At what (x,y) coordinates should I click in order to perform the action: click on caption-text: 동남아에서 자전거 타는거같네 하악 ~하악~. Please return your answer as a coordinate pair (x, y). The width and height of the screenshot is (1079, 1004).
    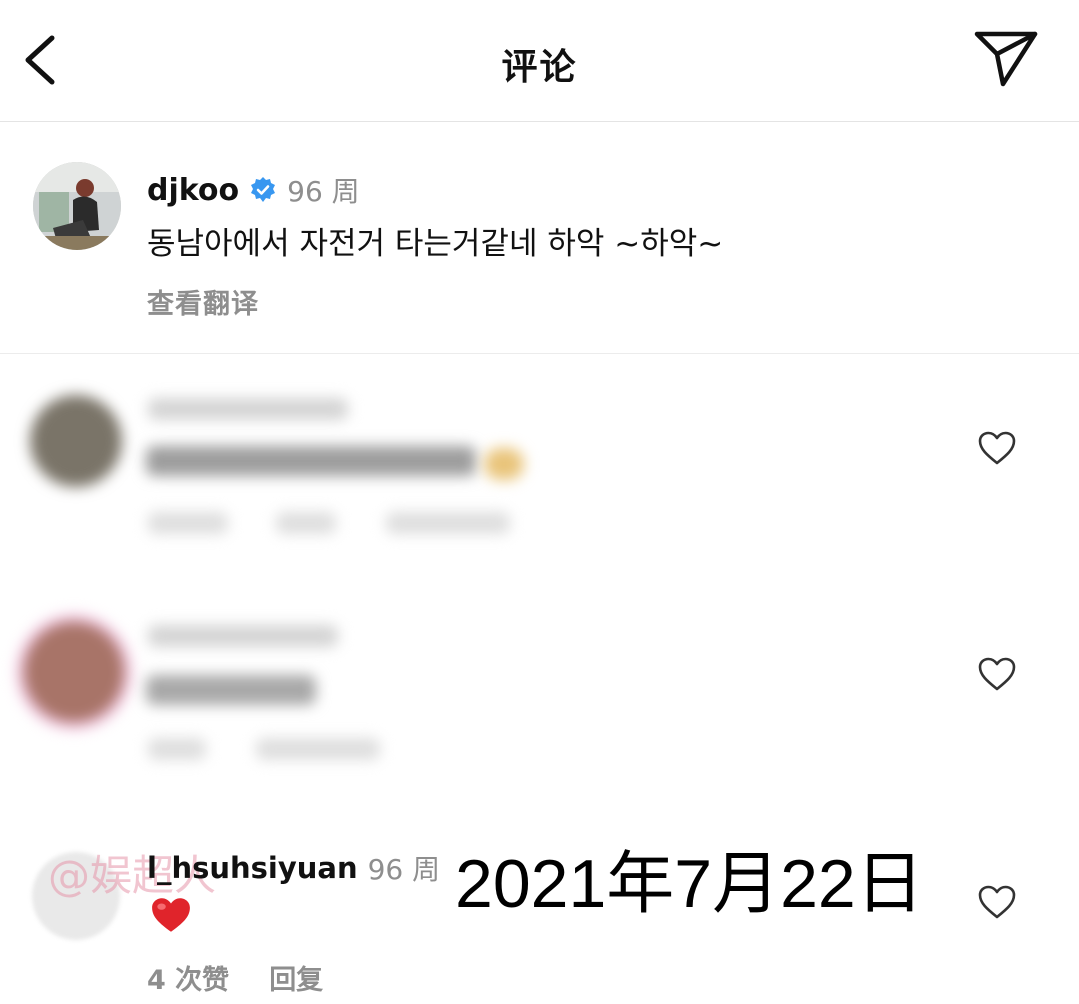
    Looking at the image, I should click on (435, 244).